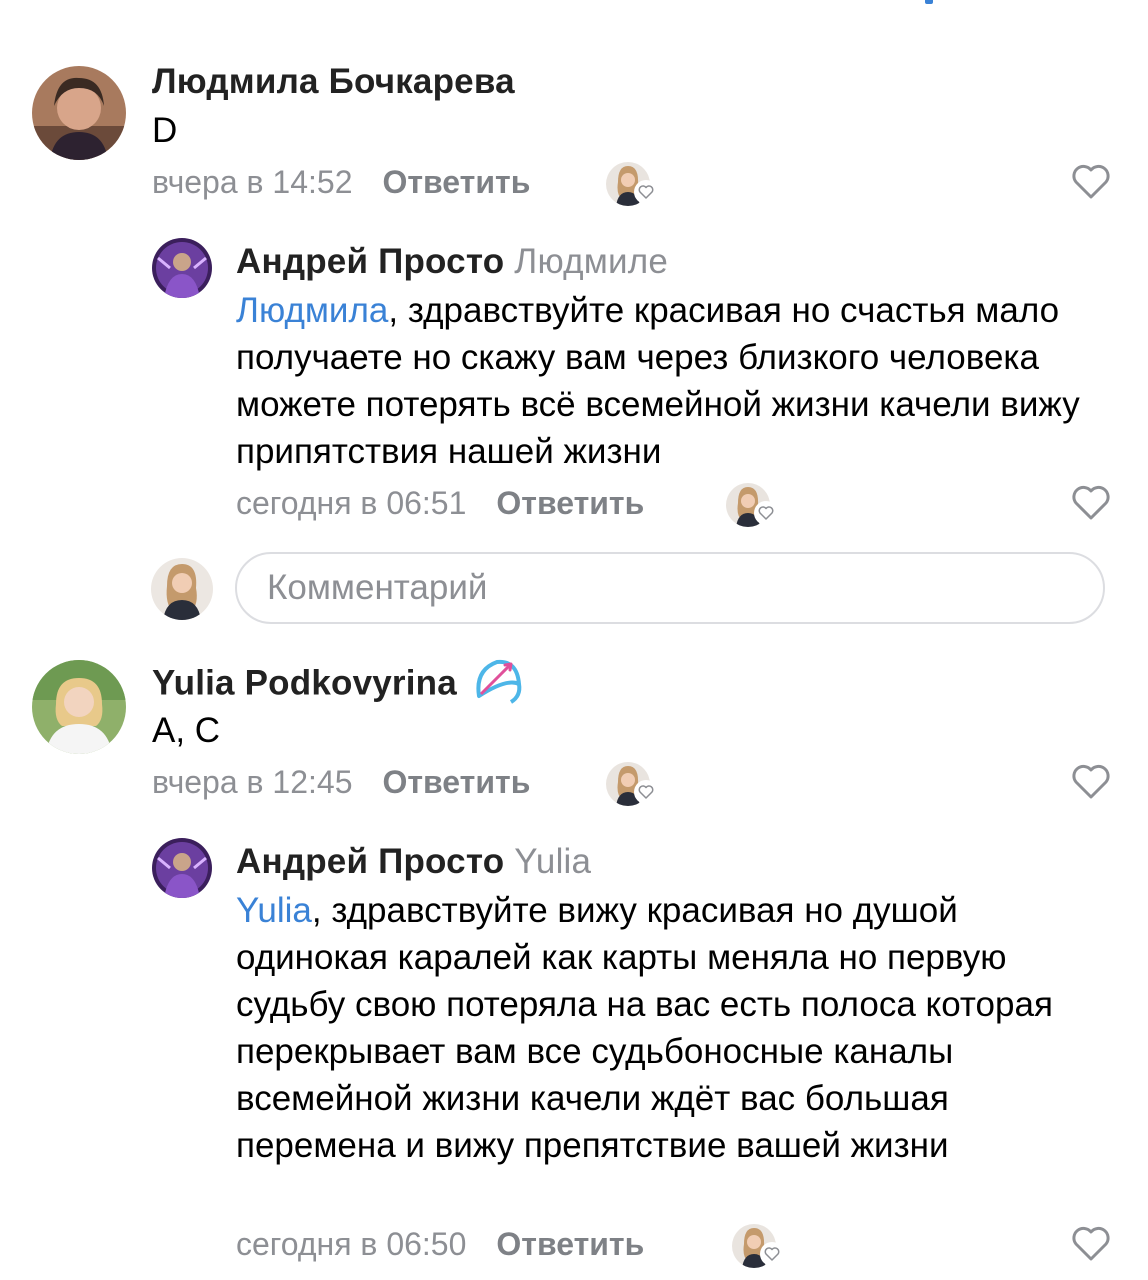  I want to click on current-user-avatar, so click(182, 589).